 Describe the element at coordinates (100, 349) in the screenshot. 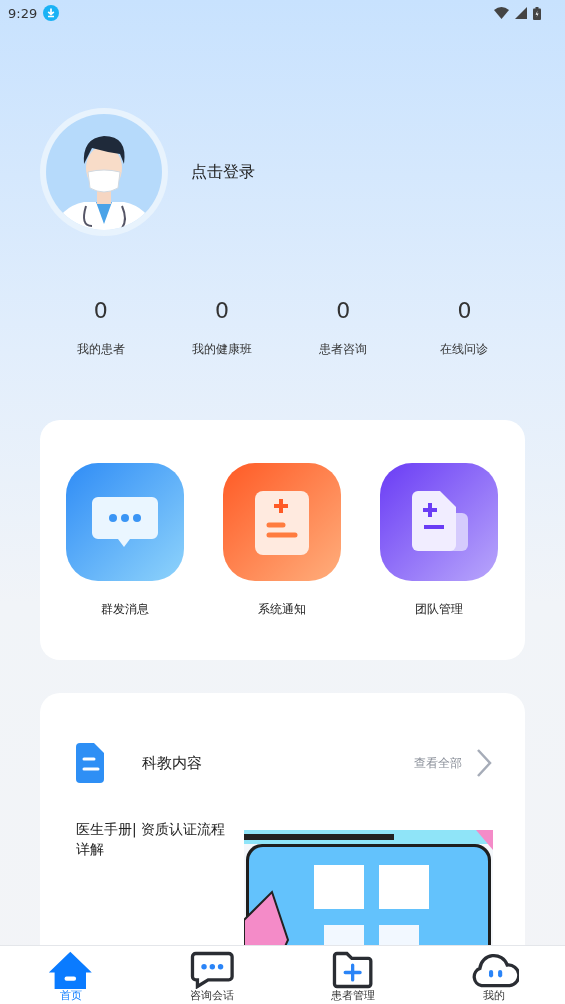

I see `stat-label: 我的患者` at that location.